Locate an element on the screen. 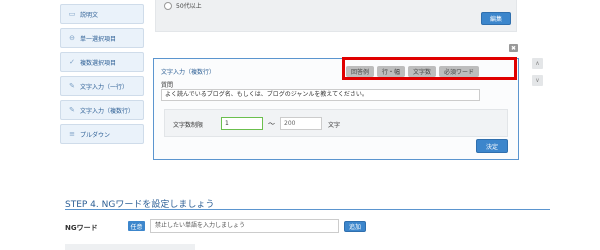  question-input: よく読んでいるブログ名、もしくは、ブログのジャンルを教えてください。 is located at coordinates (320, 95).